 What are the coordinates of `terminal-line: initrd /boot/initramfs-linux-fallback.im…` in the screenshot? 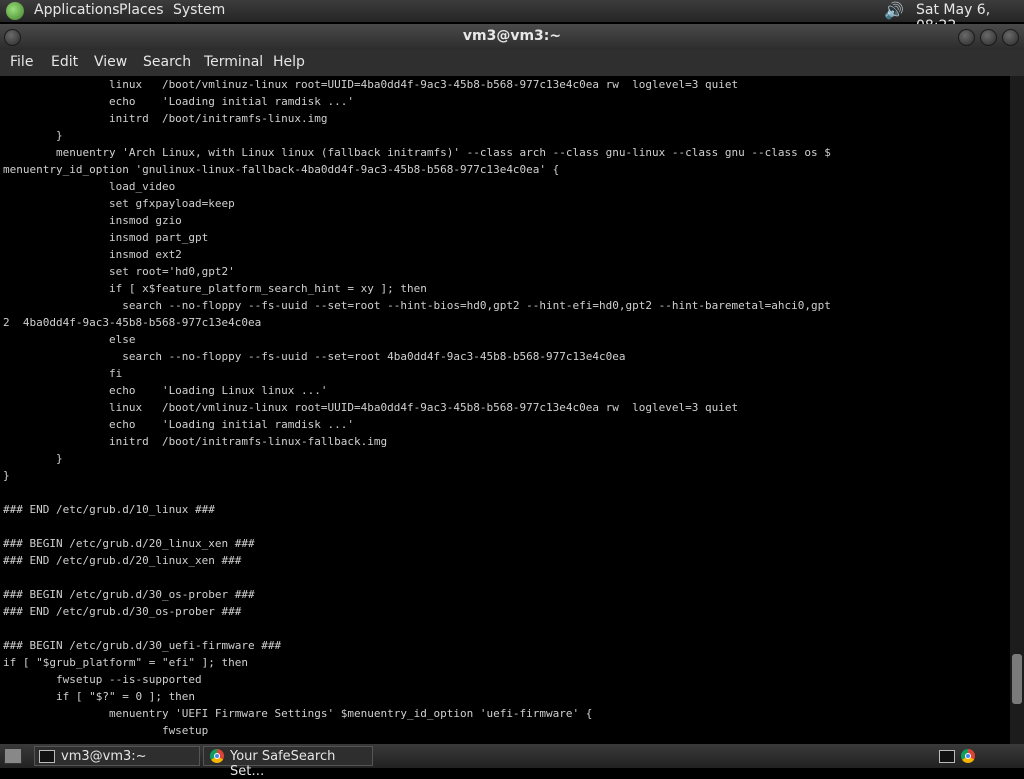 It's located at (195, 441).